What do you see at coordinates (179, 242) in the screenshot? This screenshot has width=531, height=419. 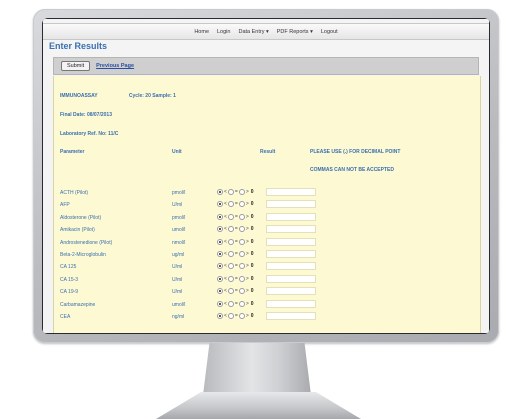 I see `parameter-unit: nmol/l` at bounding box center [179, 242].